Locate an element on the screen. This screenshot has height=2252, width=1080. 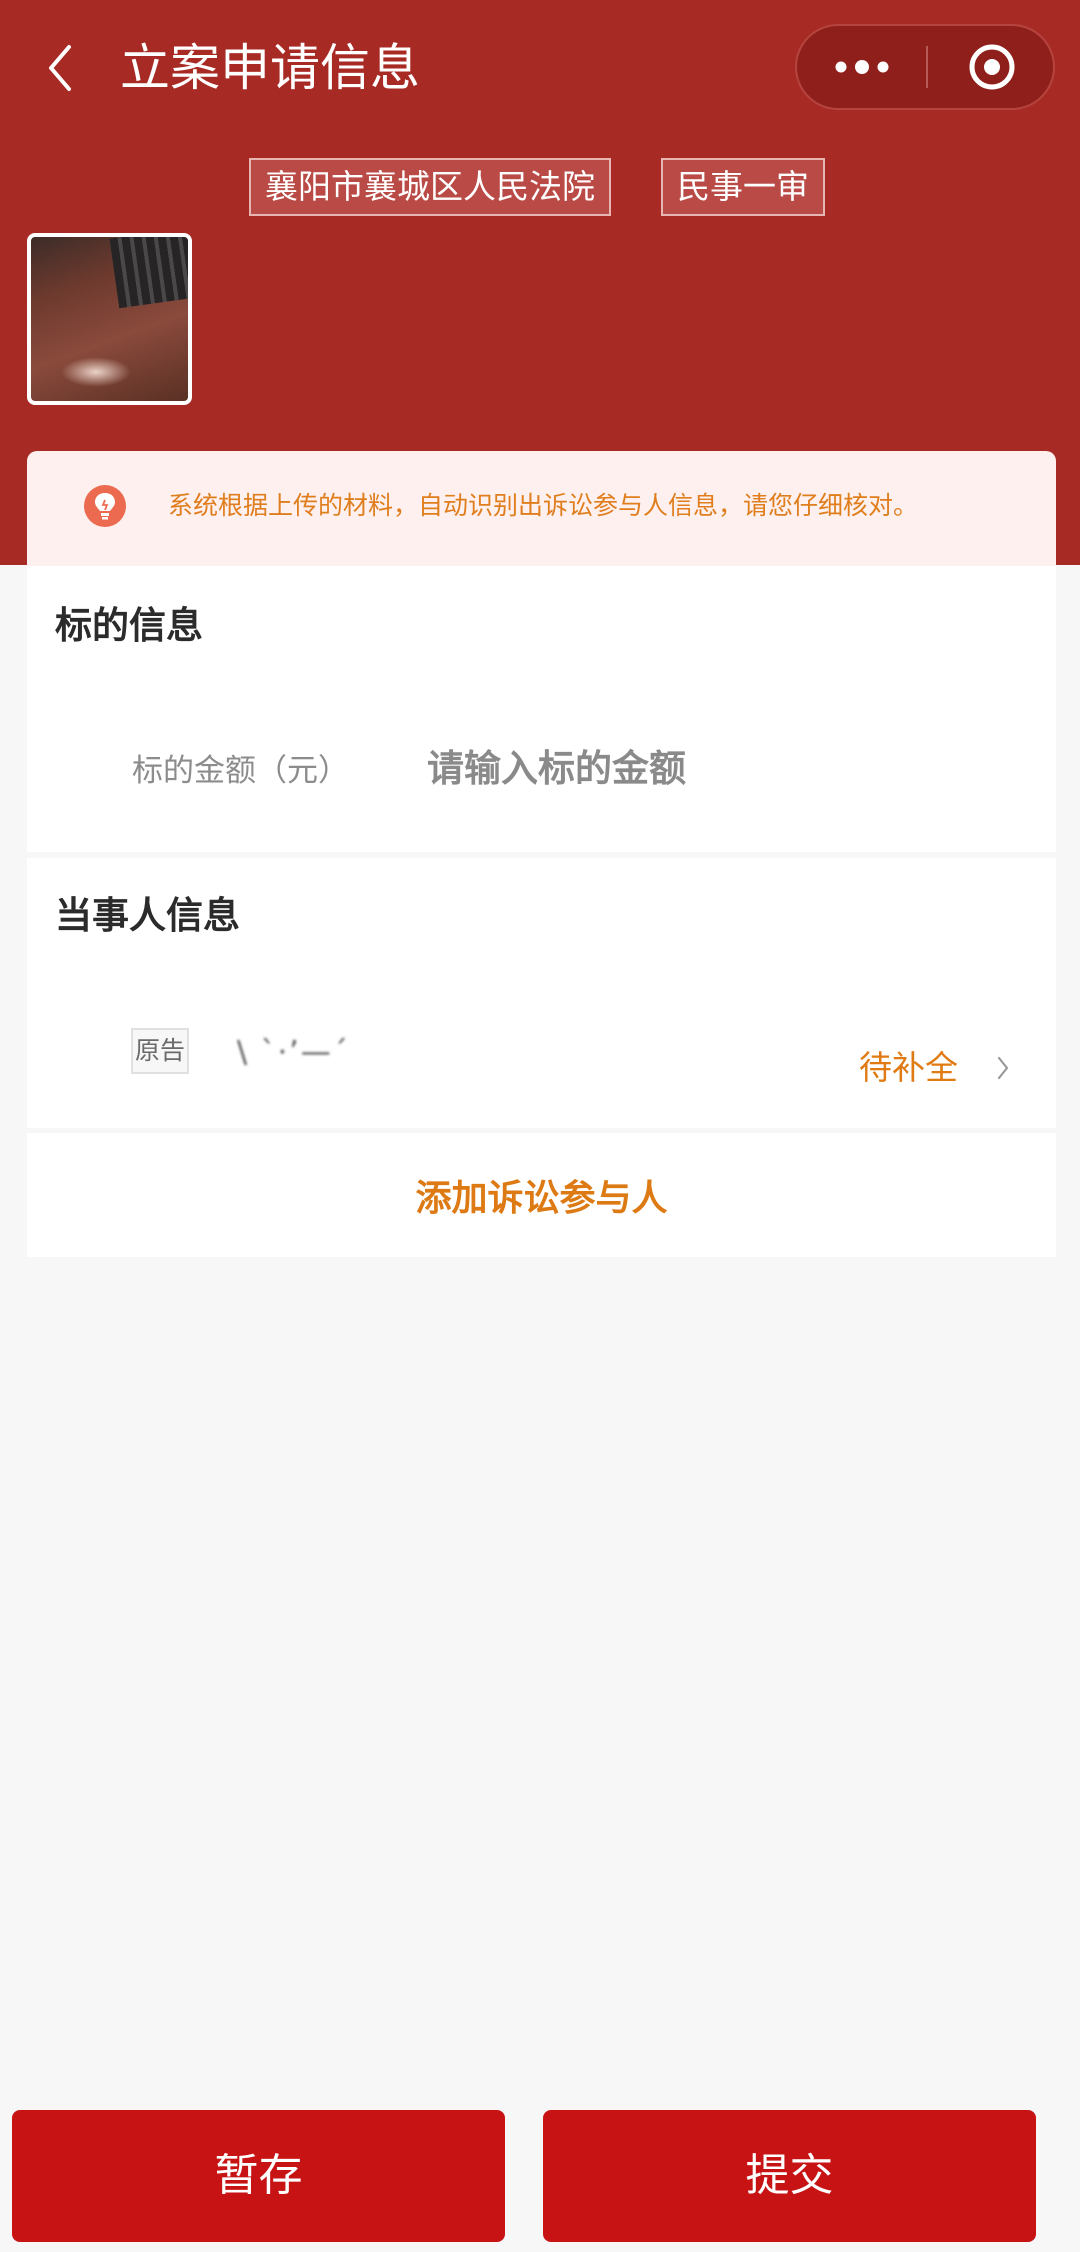
party-info-card: 当事人信息 原告 \ ˋ·ʼ—ˊ 待补全 is located at coordinates (541, 993).